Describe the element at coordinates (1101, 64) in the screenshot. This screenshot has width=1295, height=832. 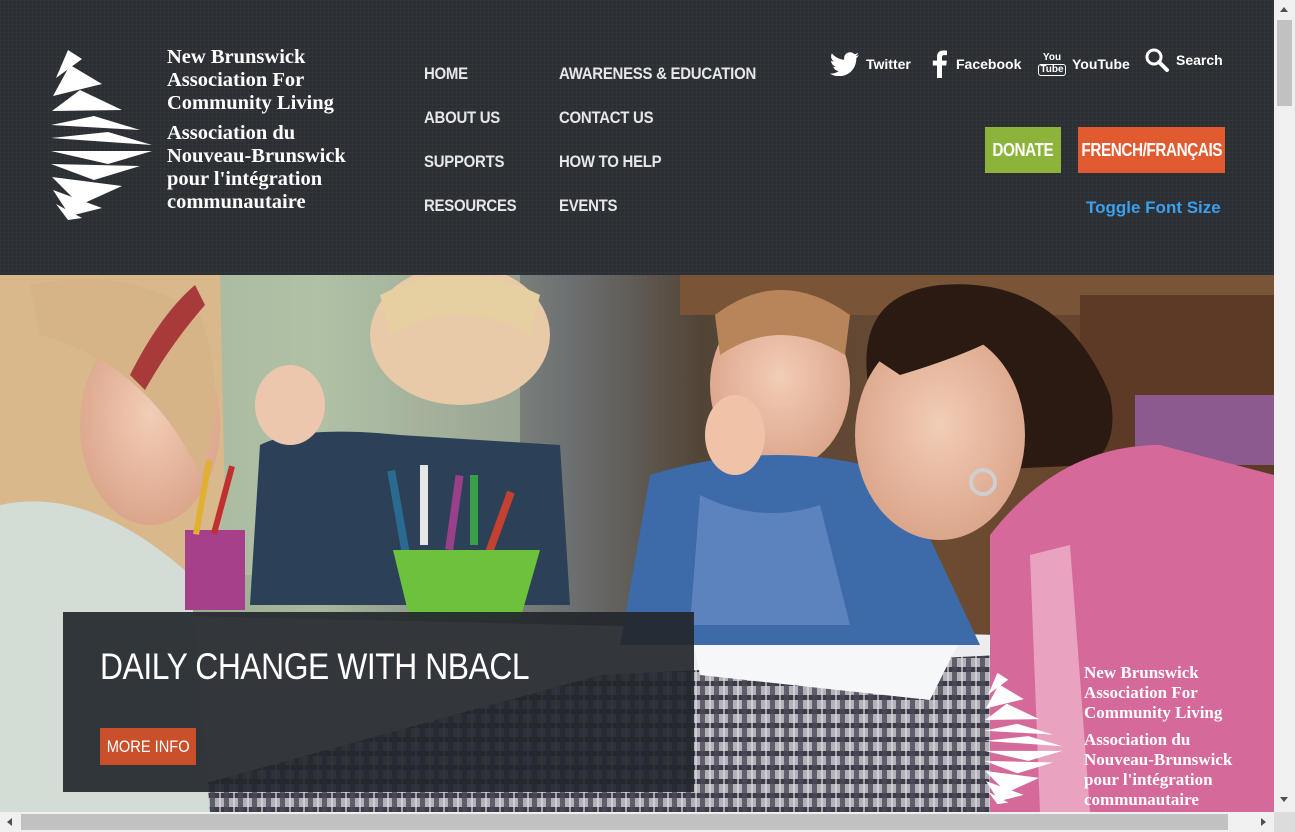
I see `youtube-label: YouTube` at that location.